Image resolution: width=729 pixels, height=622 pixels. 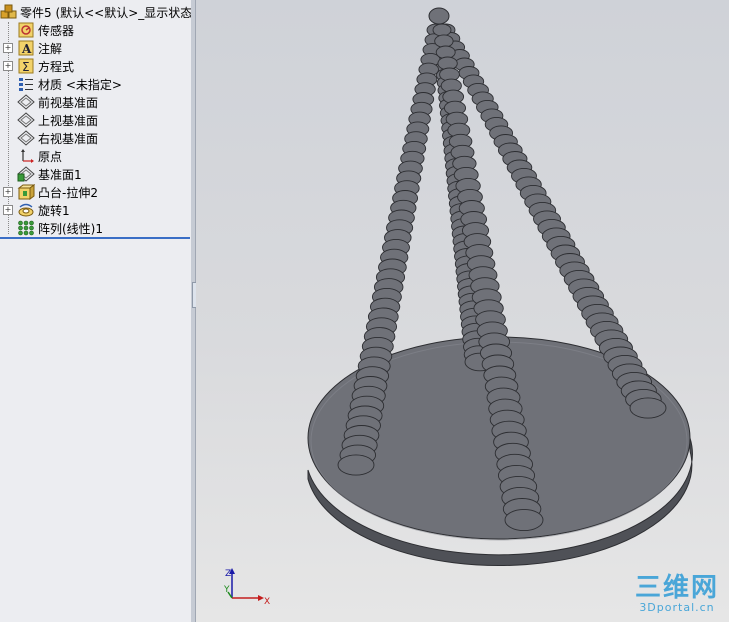 I want to click on rollback-bar, so click(x=95, y=238).